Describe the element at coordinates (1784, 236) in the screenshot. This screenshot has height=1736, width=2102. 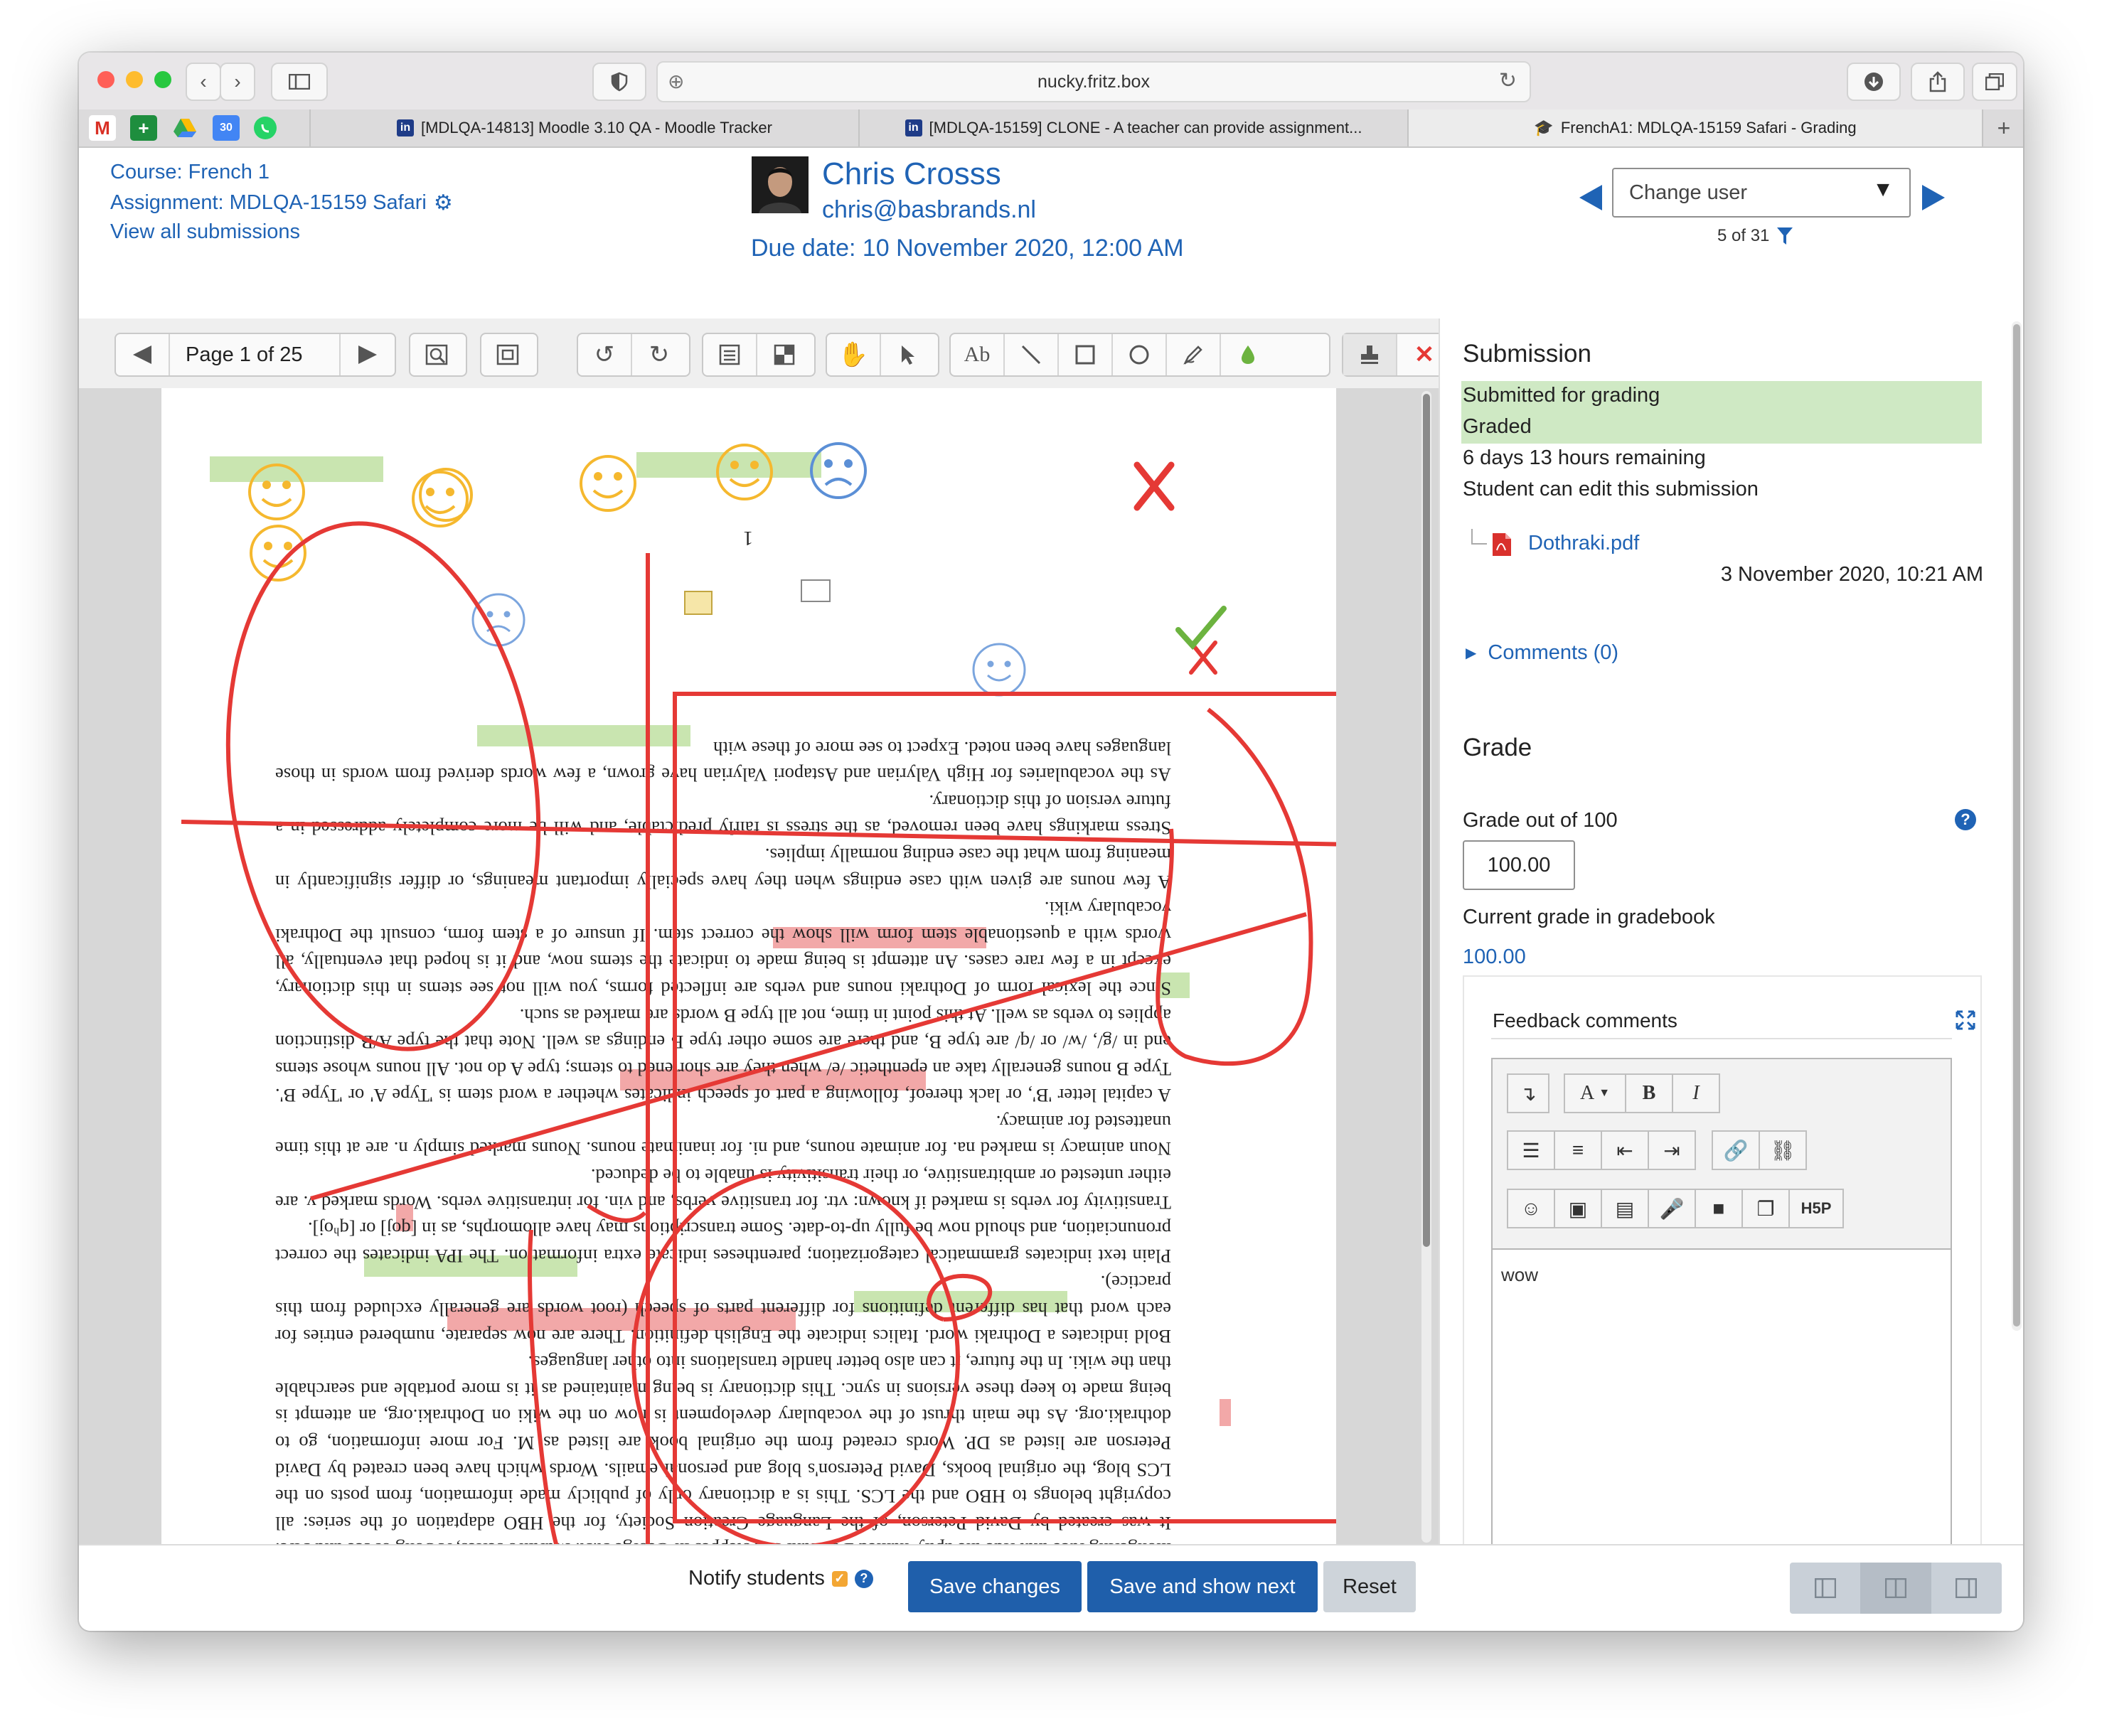
I see `filter-icon` at that location.